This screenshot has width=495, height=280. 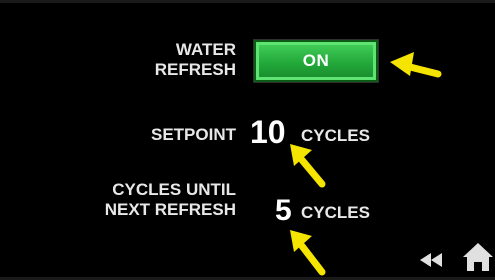 I want to click on toggle-state-label: ON, so click(x=316, y=60).